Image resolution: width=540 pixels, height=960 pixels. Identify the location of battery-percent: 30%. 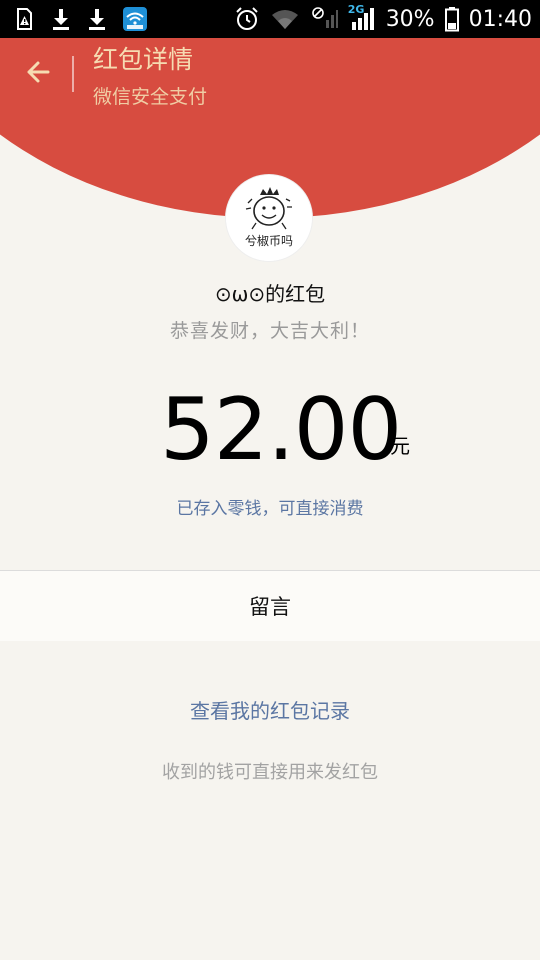
(410, 19).